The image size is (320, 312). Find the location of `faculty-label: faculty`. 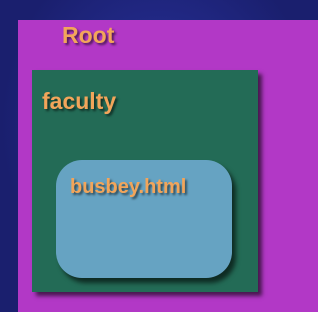

faculty-label: faculty is located at coordinates (79, 101).